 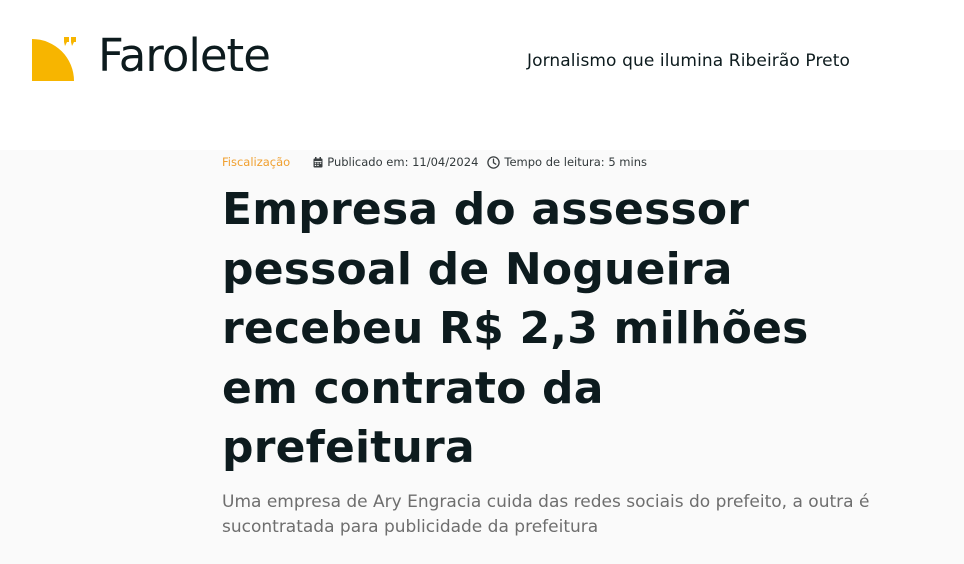 I want to click on site-tagline: Jornalismo que ilumina Ribeirão Preto, so click(x=689, y=61).